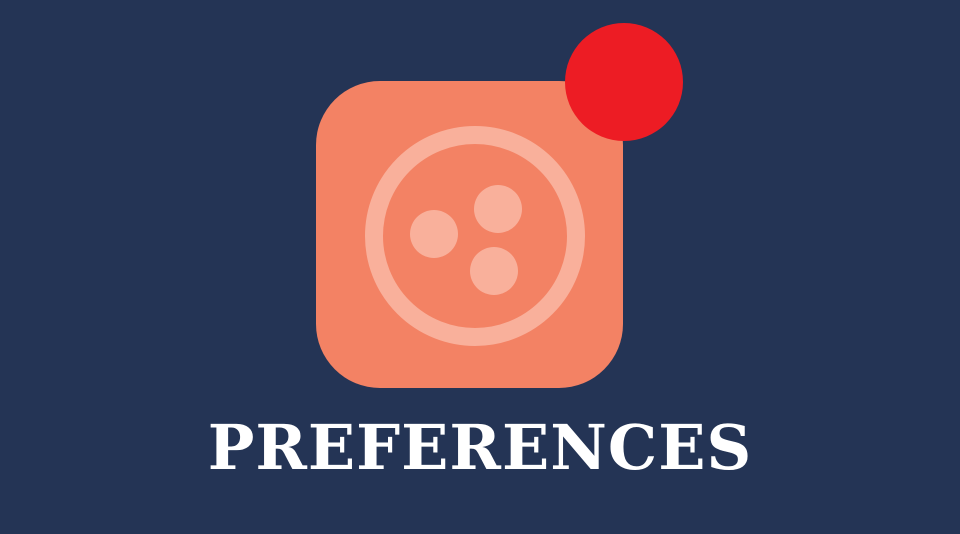 The image size is (960, 534). I want to click on three-dots-circle-icon, so click(475, 236).